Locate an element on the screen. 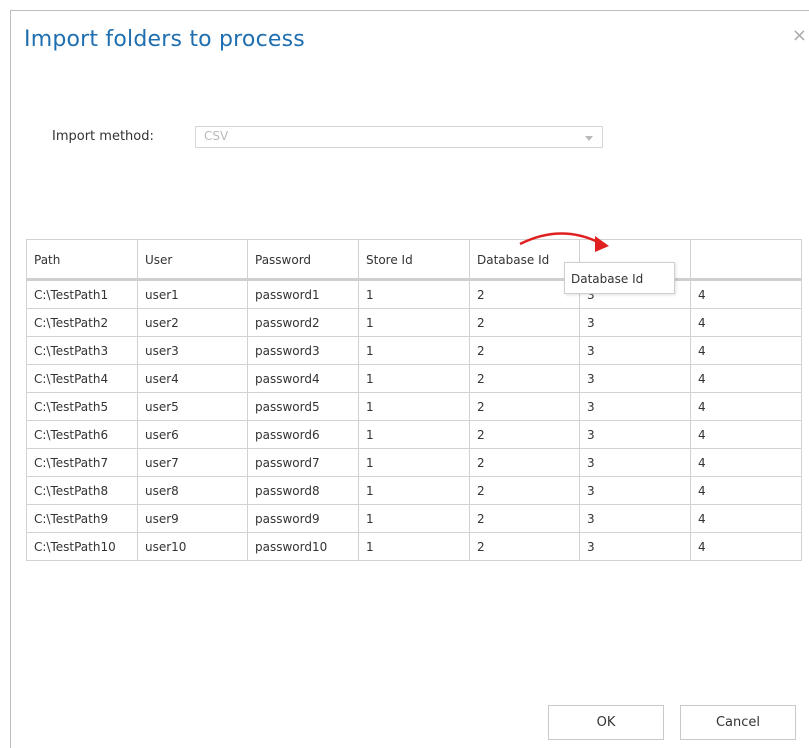 The height and width of the screenshot is (748, 809). cell-user: user10 is located at coordinates (192, 546).